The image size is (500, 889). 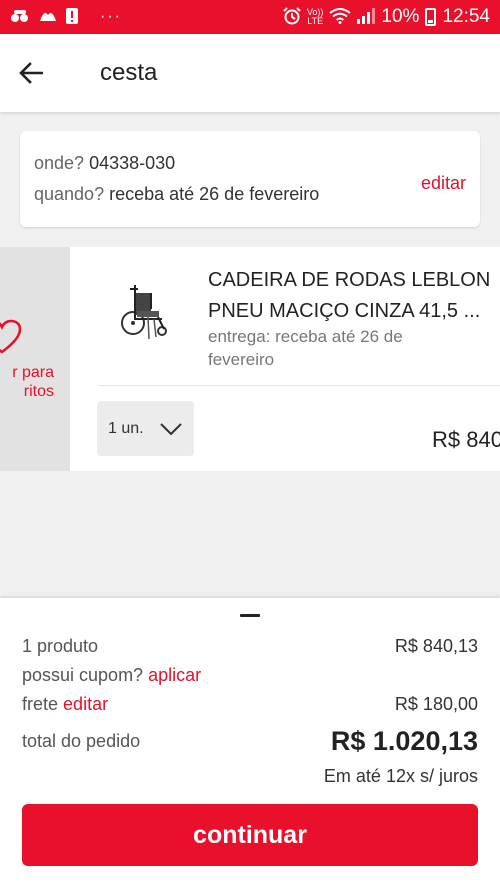 I want to click on arrow-left-icon, so click(x=31, y=73).